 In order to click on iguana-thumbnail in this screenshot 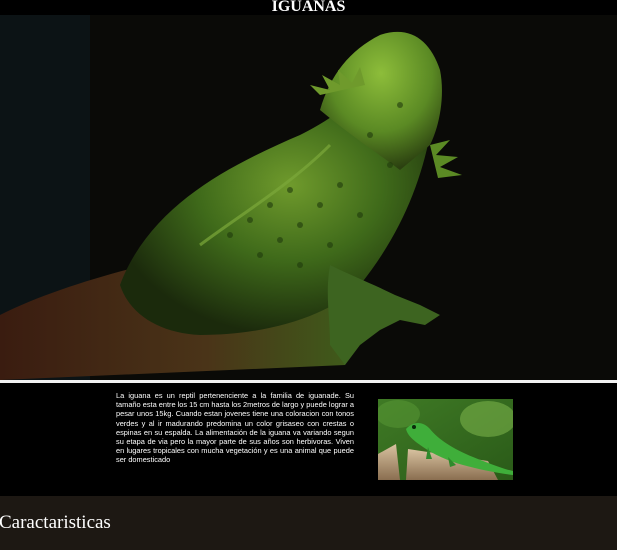, I will do `click(445, 439)`.